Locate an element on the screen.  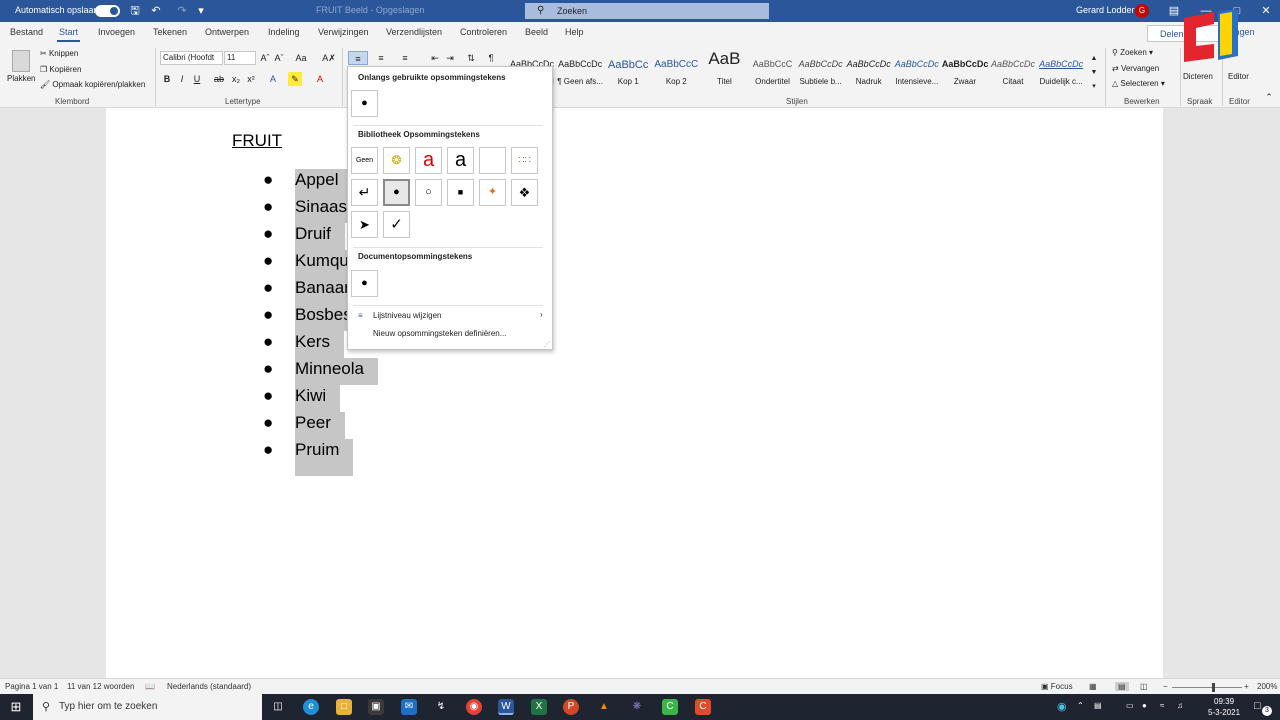
style-name: Zwaar is located at coordinates (965, 81).